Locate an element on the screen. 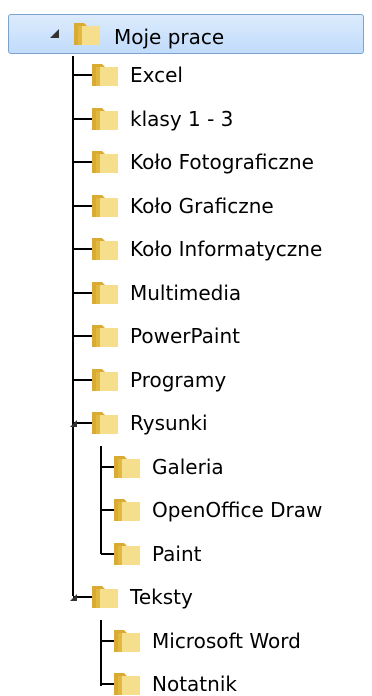 The height and width of the screenshot is (696, 372). tree-item-label: Programy is located at coordinates (178, 379).